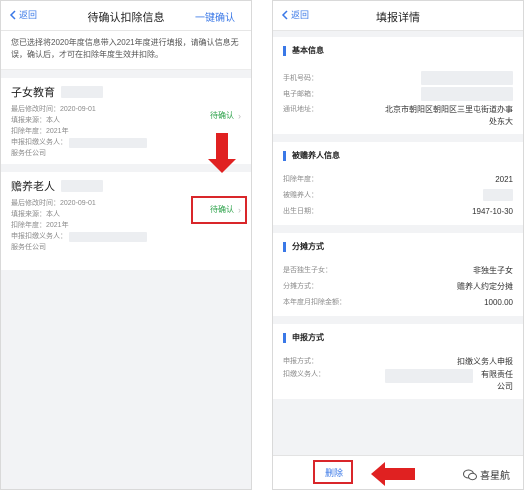 Image resolution: width=524 pixels, height=490 pixels. Describe the element at coordinates (393, 474) in the screenshot. I see `red-arrow-left` at that location.